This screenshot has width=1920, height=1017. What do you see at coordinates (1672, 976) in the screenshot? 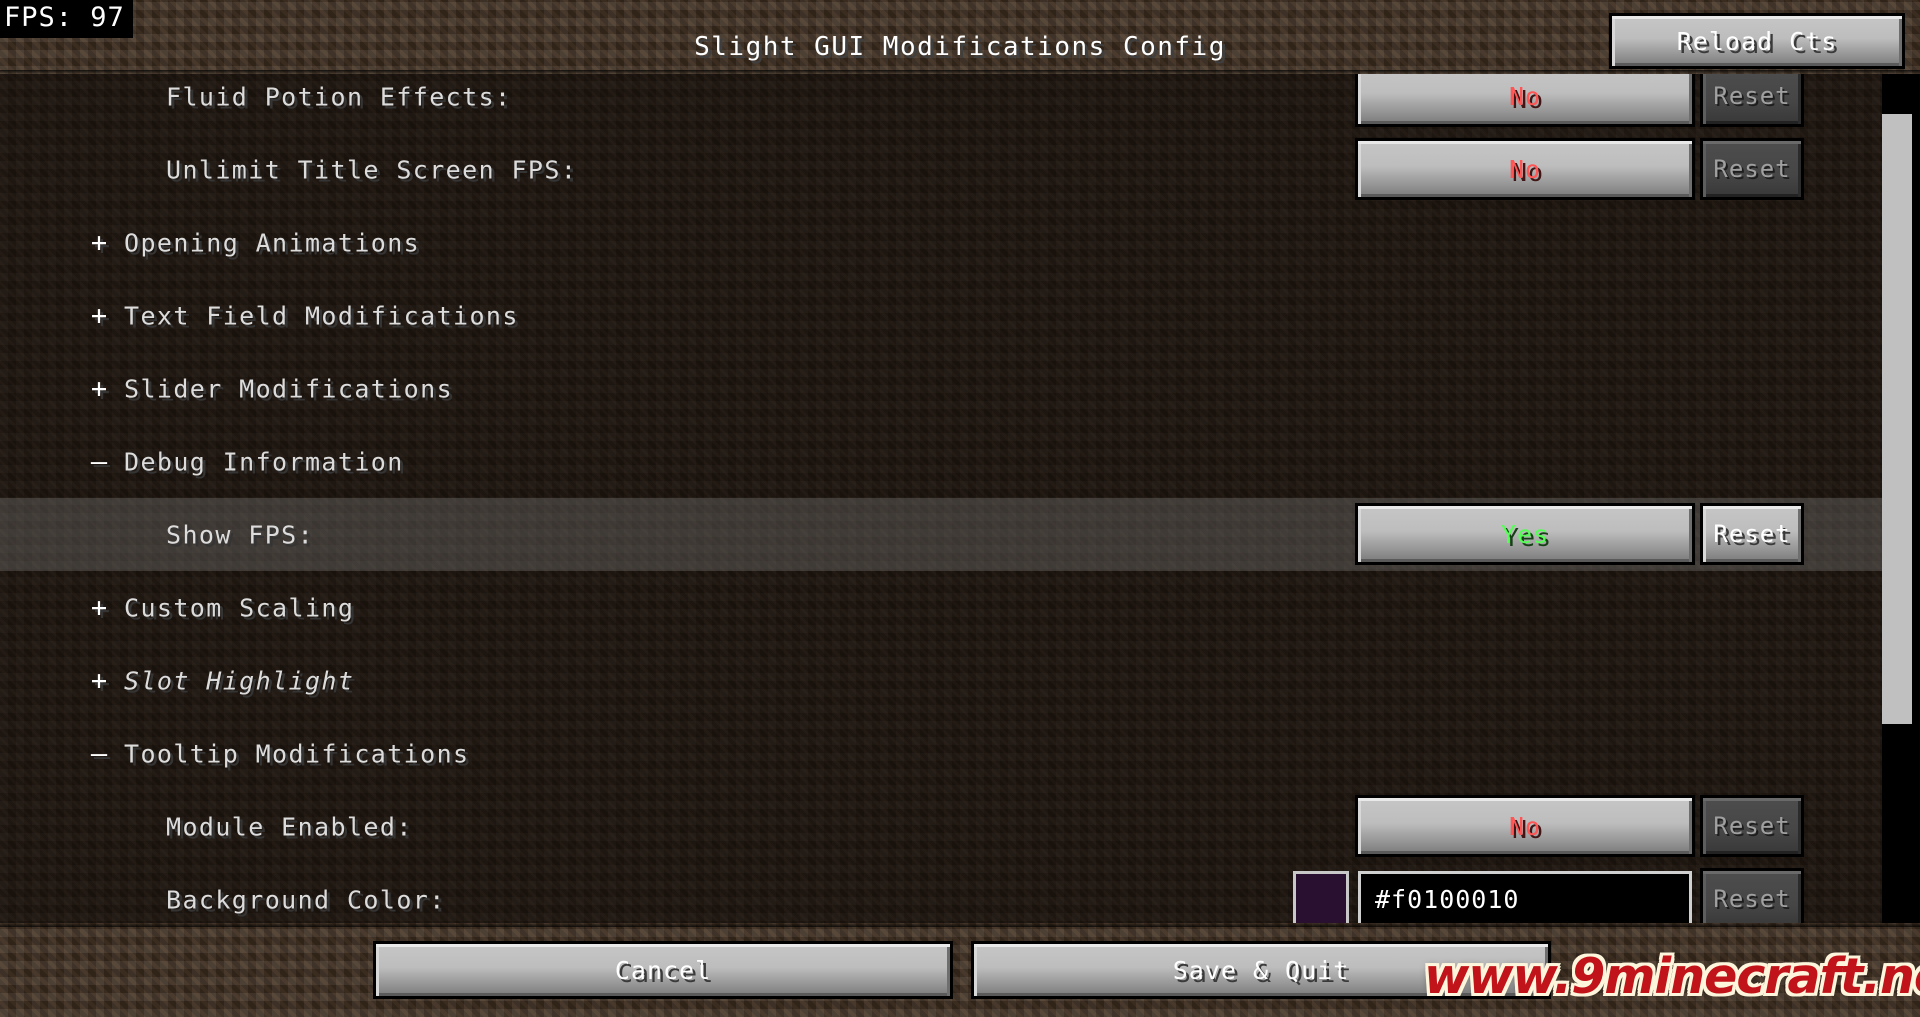
I see `site-watermark: www.9minecraft.net` at bounding box center [1672, 976].